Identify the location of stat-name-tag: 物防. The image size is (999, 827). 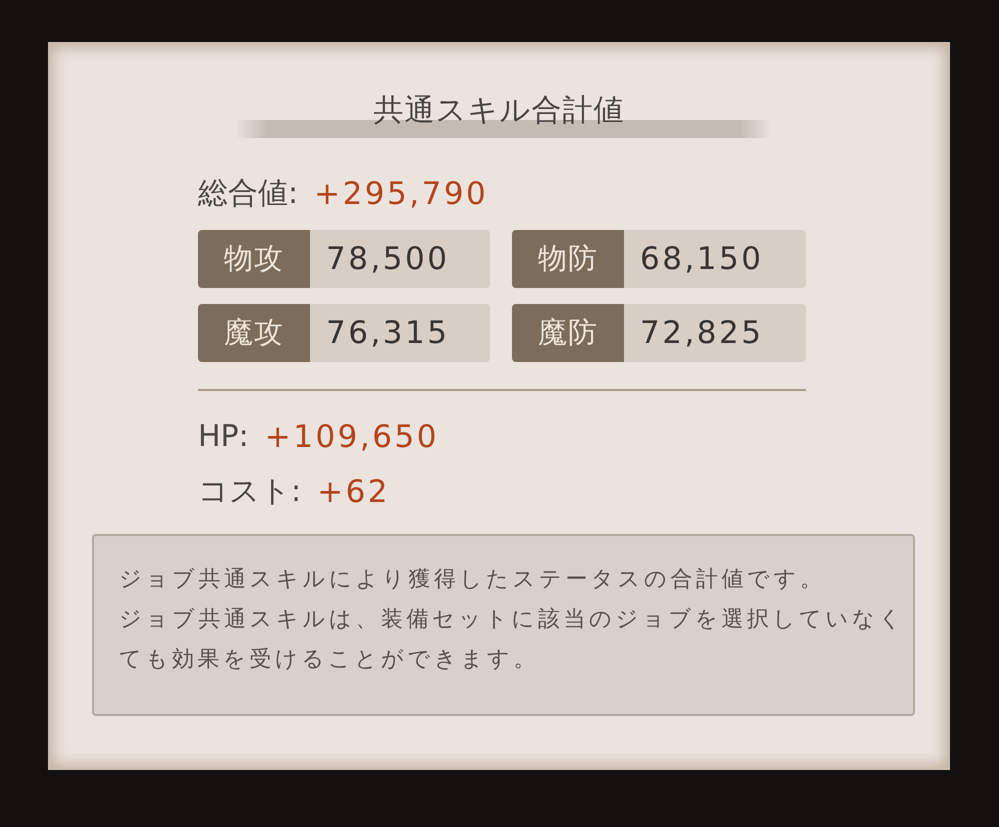
(568, 259).